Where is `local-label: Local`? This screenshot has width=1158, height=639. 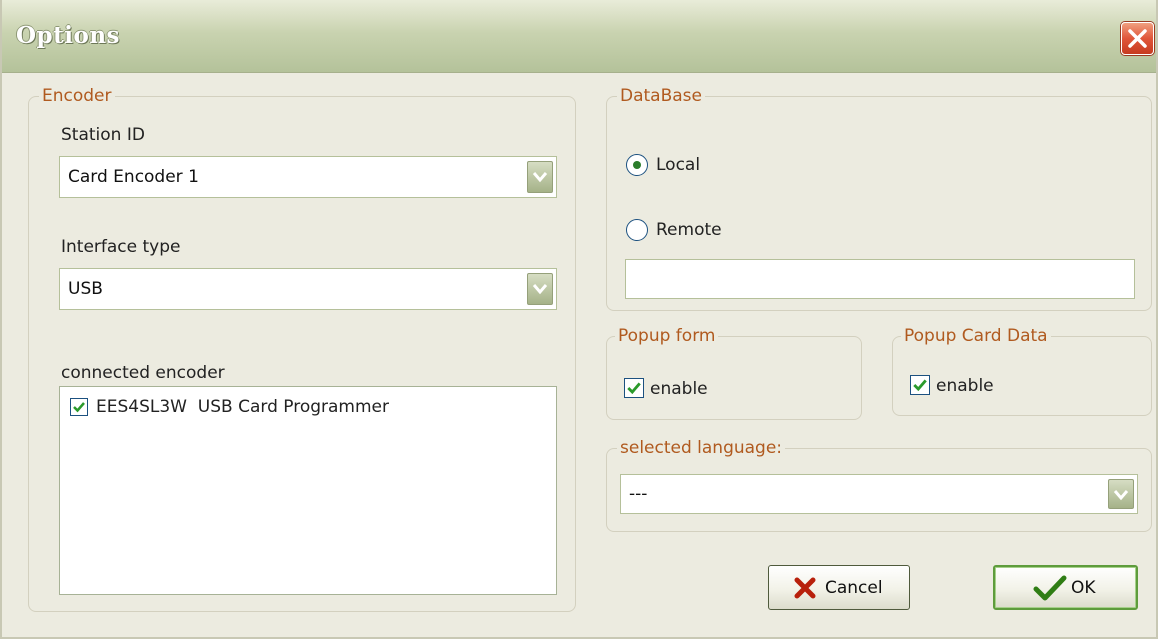 local-label: Local is located at coordinates (678, 165).